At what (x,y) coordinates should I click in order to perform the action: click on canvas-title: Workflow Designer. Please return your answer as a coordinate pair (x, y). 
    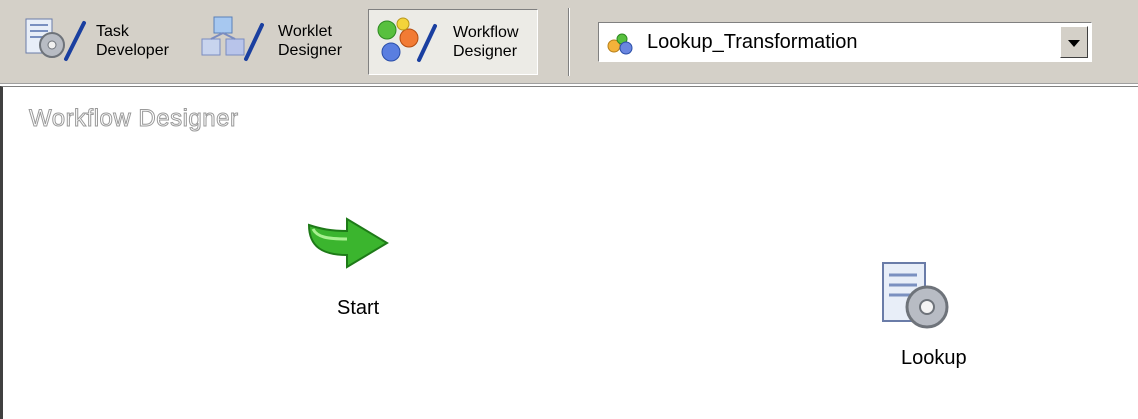
    Looking at the image, I should click on (133, 119).